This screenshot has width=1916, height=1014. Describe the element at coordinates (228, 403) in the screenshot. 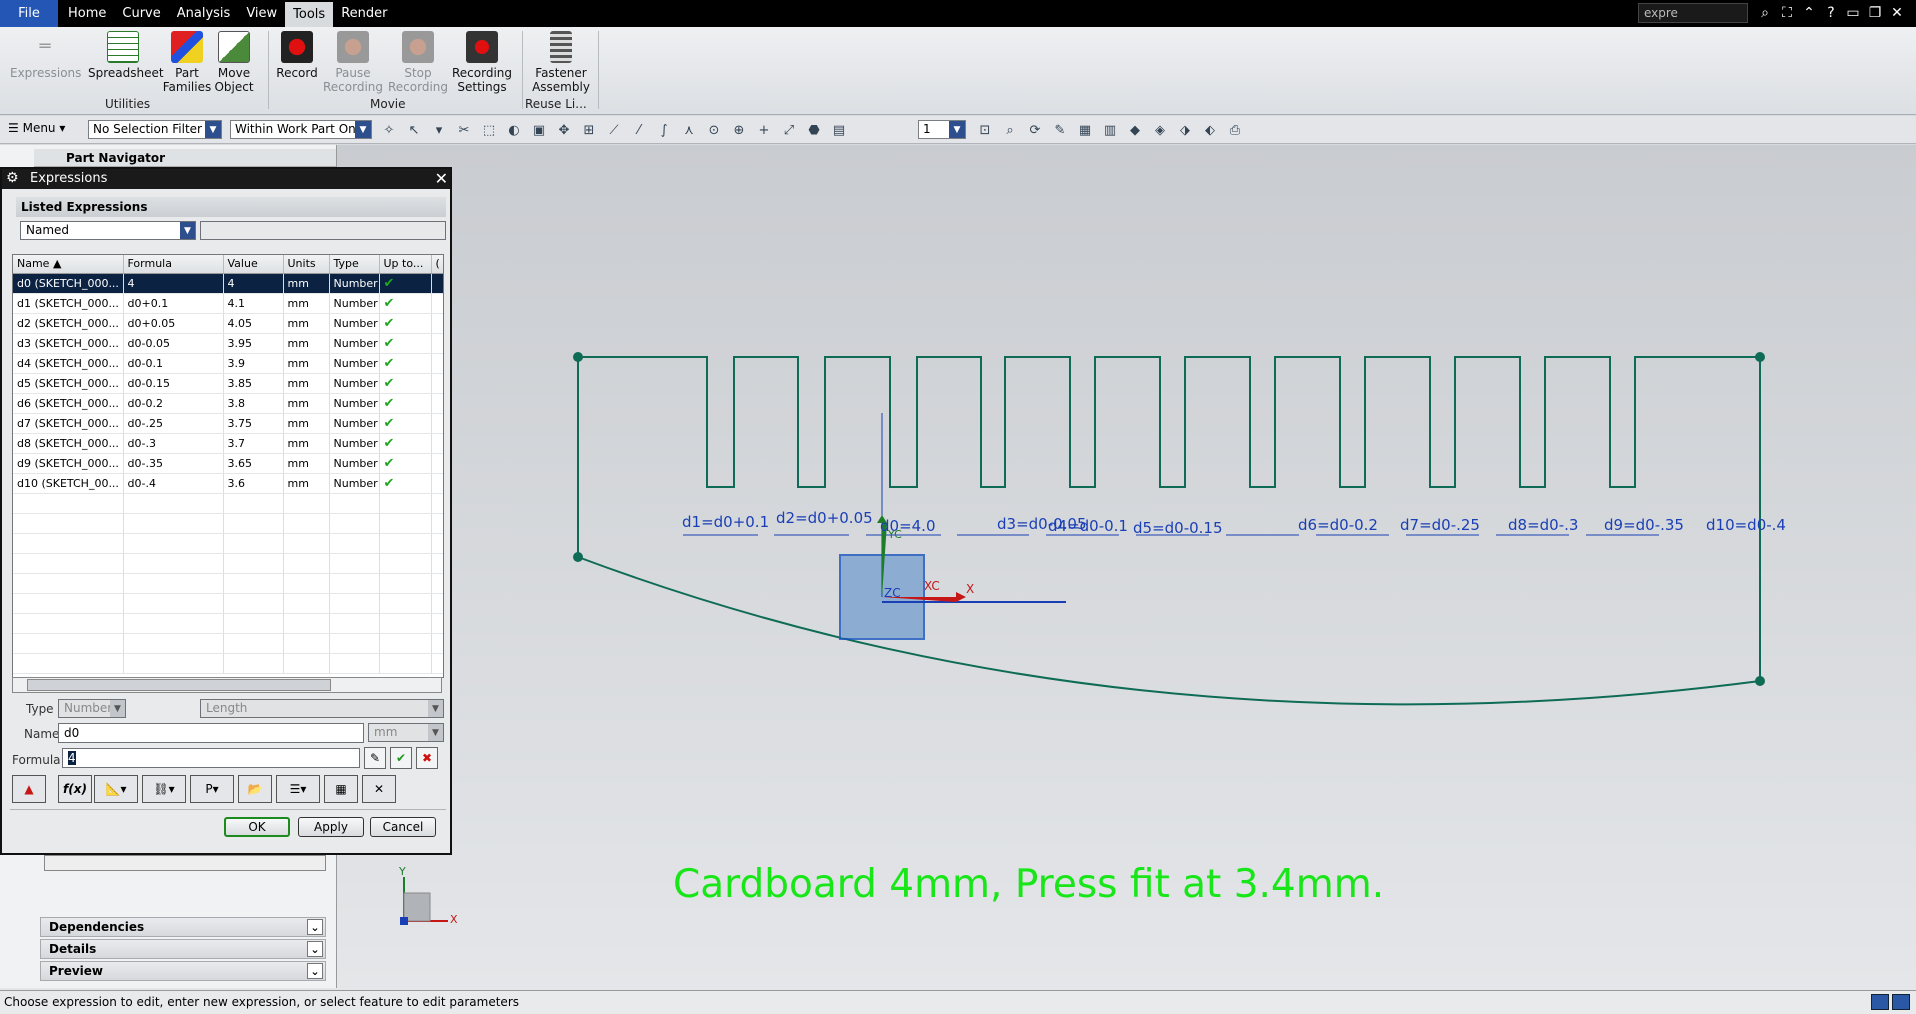

I see `table-row: d6 (SKETCH_000... d0-0.2 3.8 mm Number ✔` at that location.